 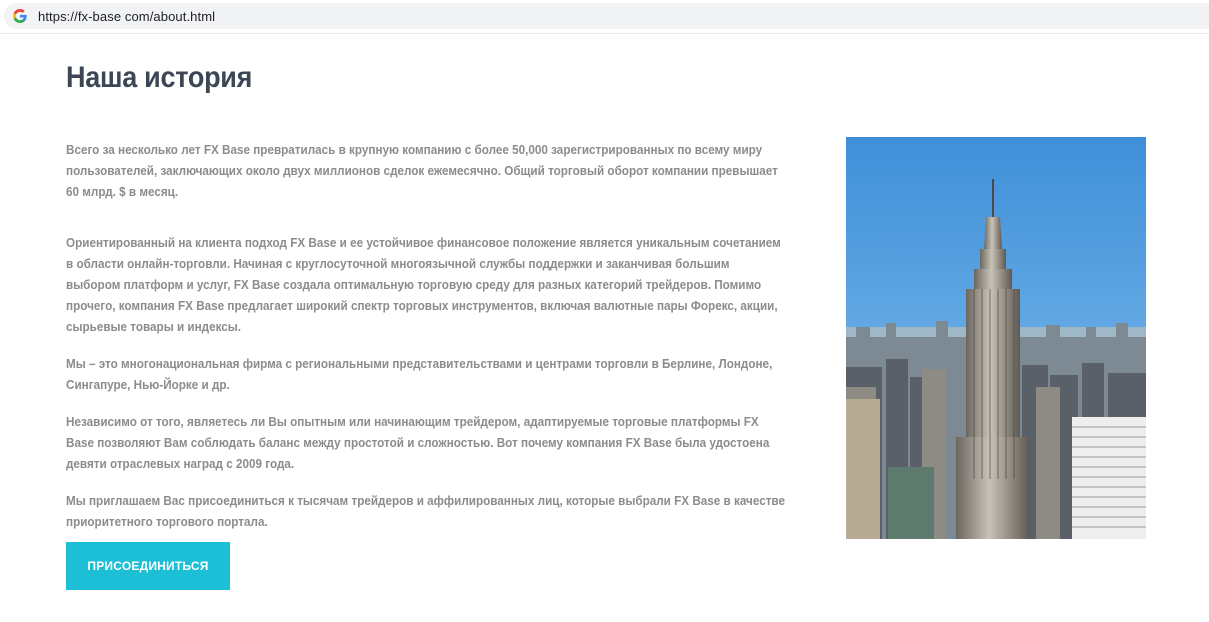 What do you see at coordinates (126, 16) in the screenshot?
I see `url-text: https://fx-base com/about.html` at bounding box center [126, 16].